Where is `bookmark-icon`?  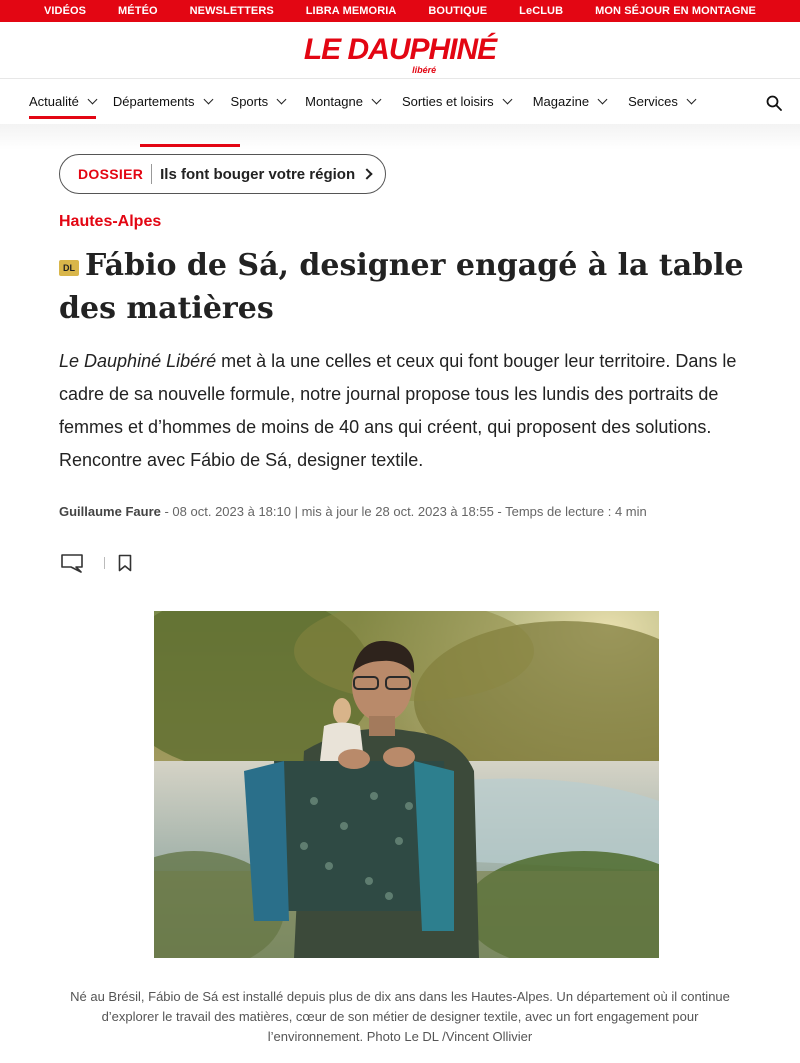
bookmark-icon is located at coordinates (125, 563).